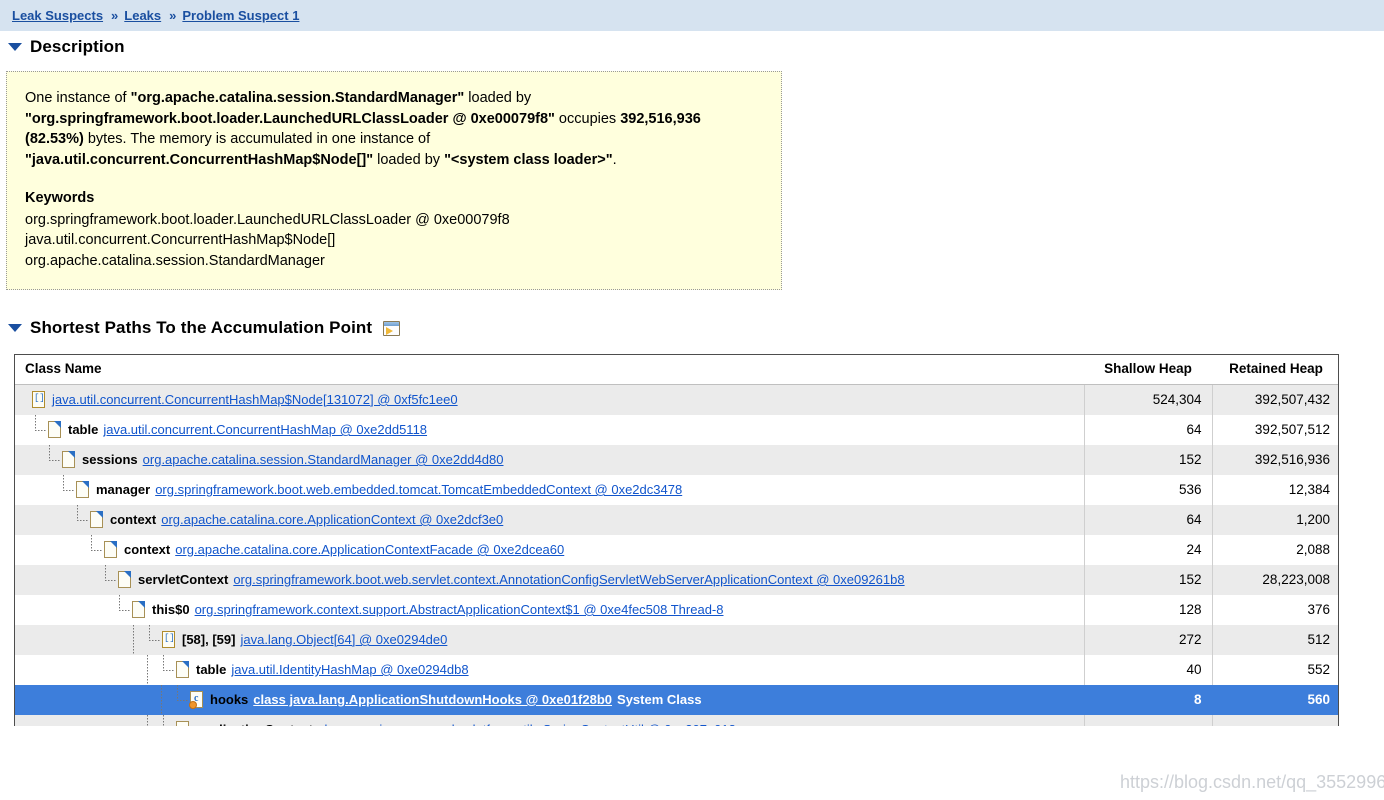  I want to click on cell-shallow-heap: 272, so click(1147, 639).